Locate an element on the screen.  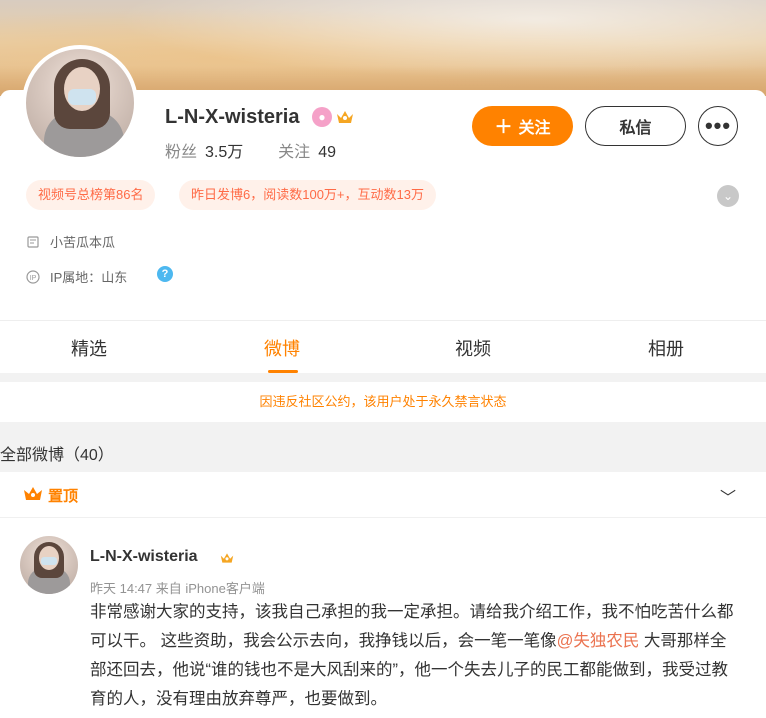
fans-count: 3.5万 is located at coordinates (224, 152).